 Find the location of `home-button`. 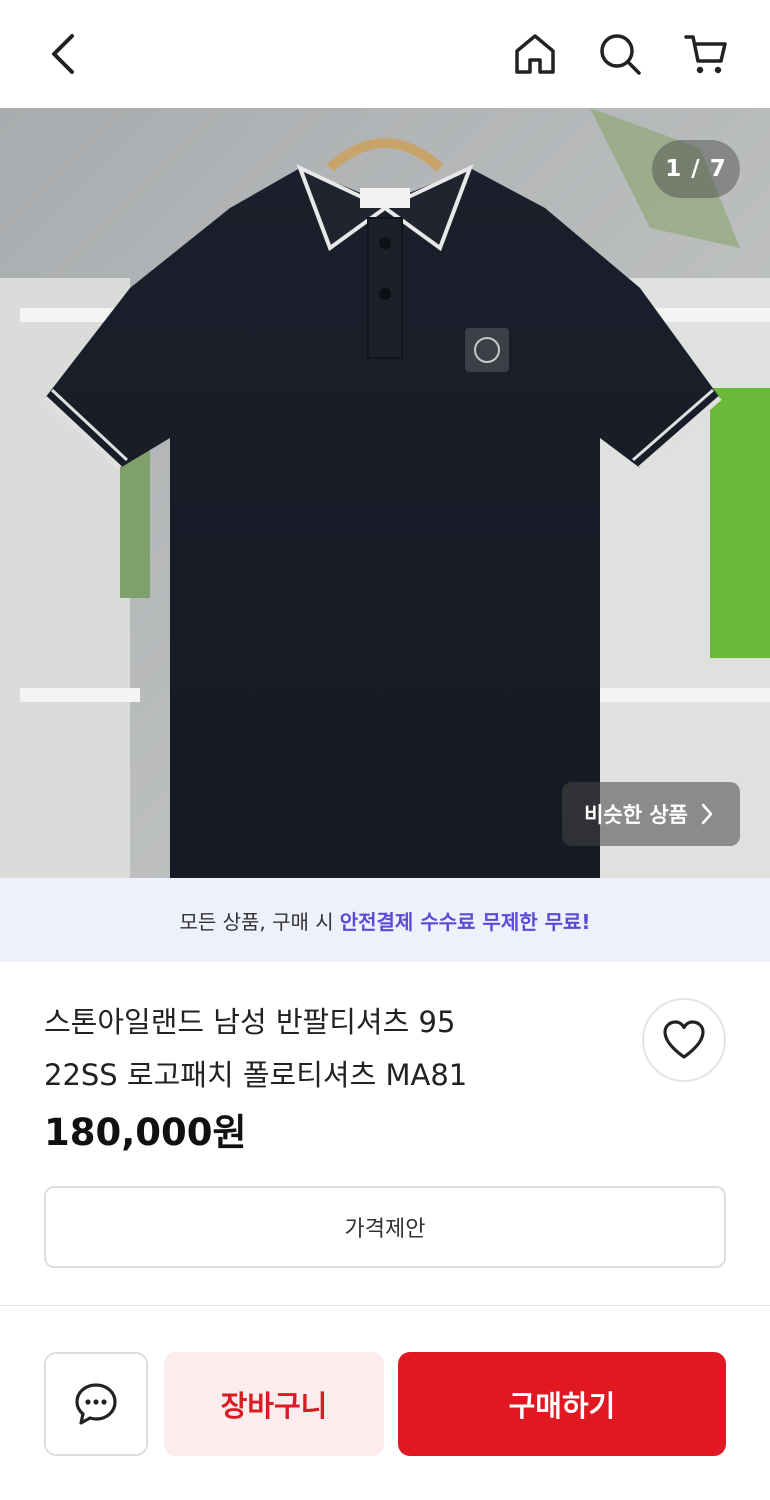

home-button is located at coordinates (535, 54).